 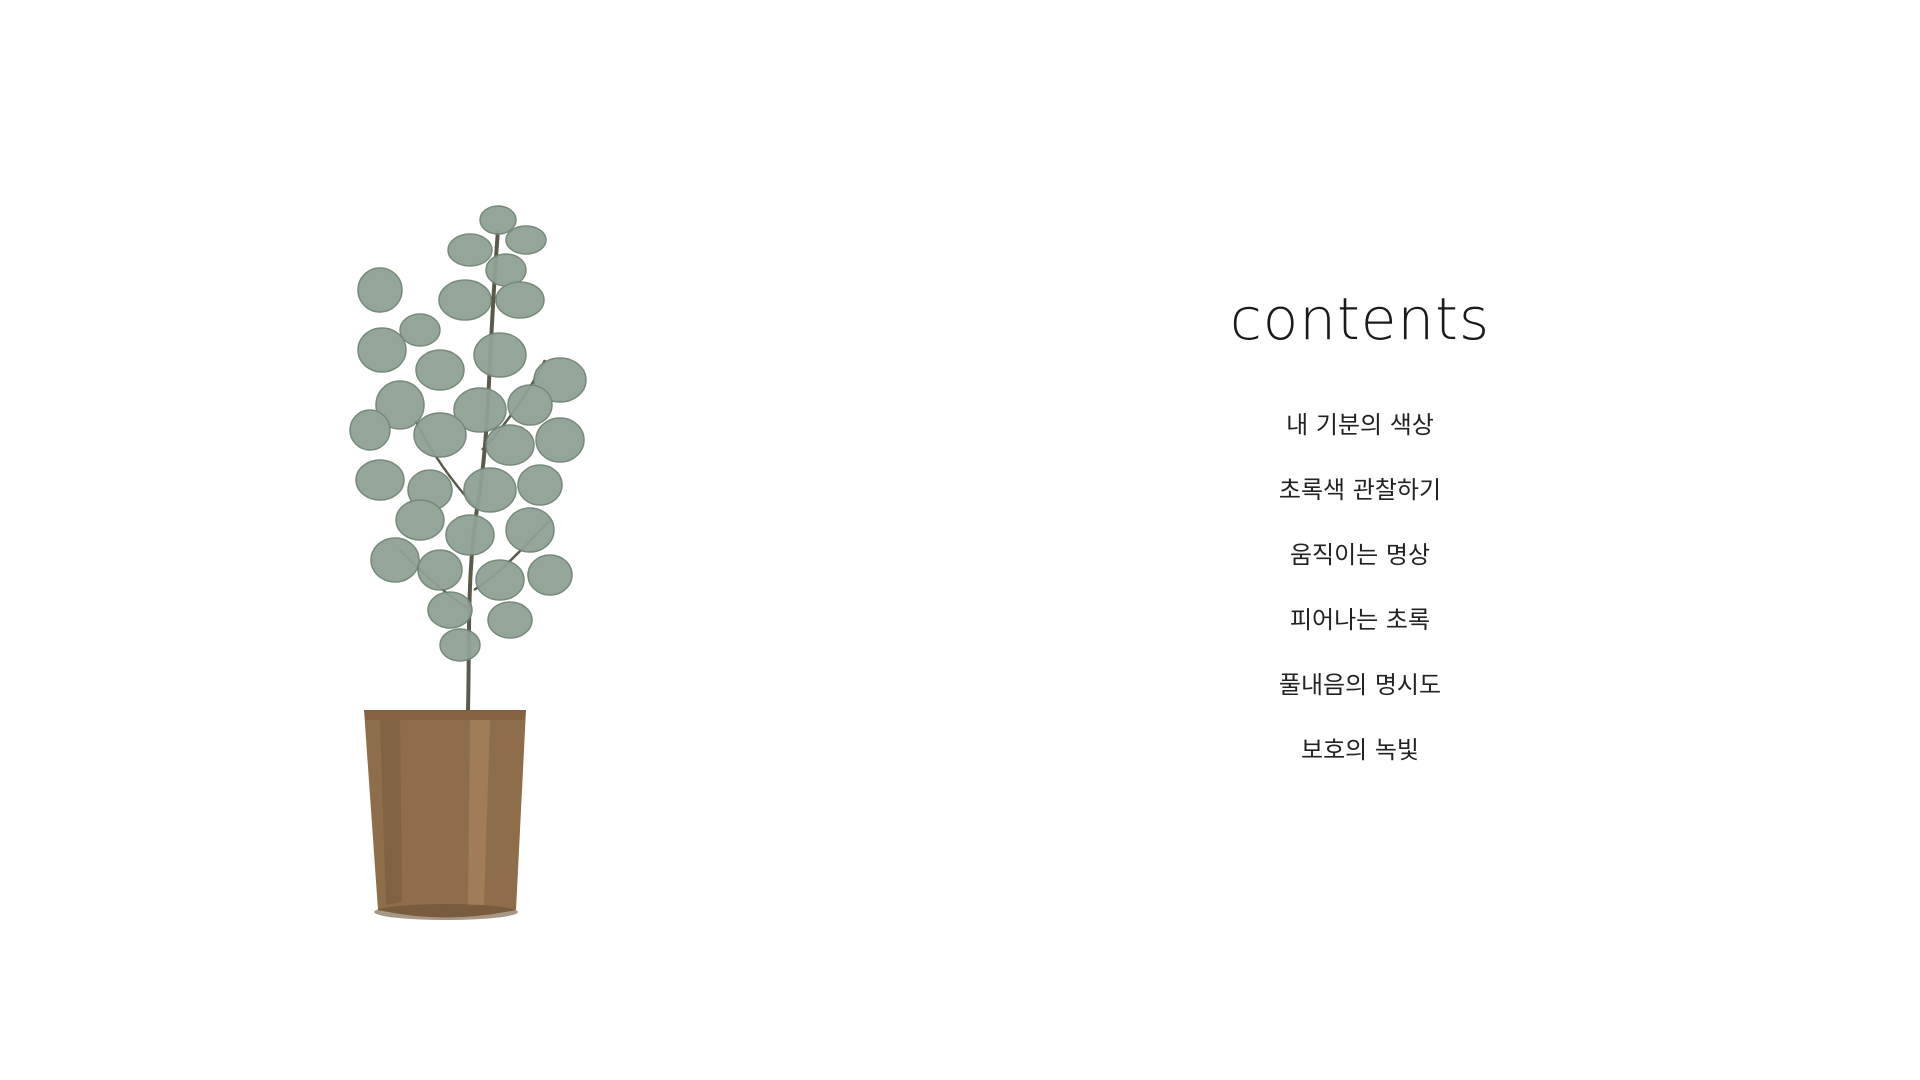 What do you see at coordinates (1360, 684) in the screenshot?
I see `contents-item-5: 풀내음의 명시도` at bounding box center [1360, 684].